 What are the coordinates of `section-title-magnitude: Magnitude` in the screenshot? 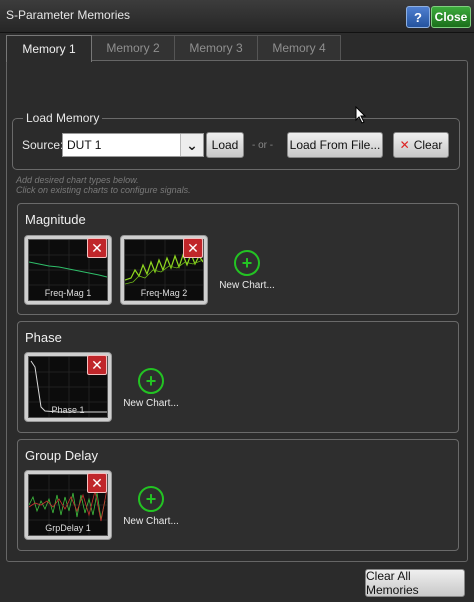 It's located at (55, 219).